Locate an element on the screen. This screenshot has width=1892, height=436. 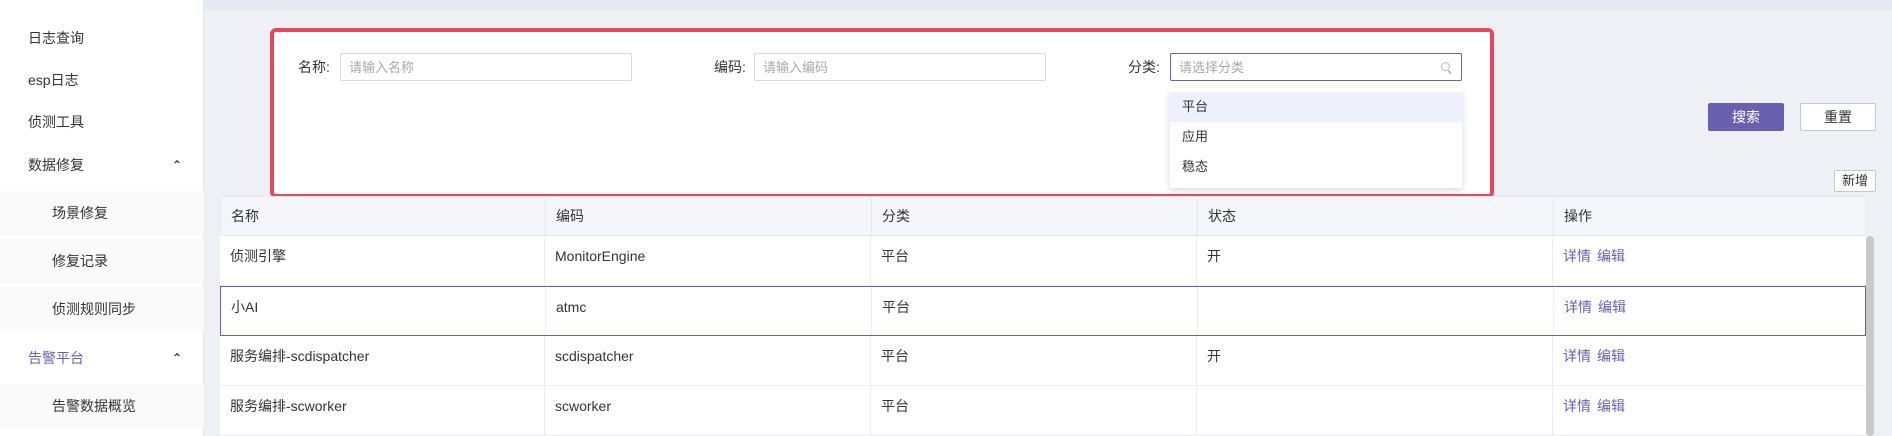
sidebar-item-alert-platform: 告警平台 ⌃ is located at coordinates (102, 358).